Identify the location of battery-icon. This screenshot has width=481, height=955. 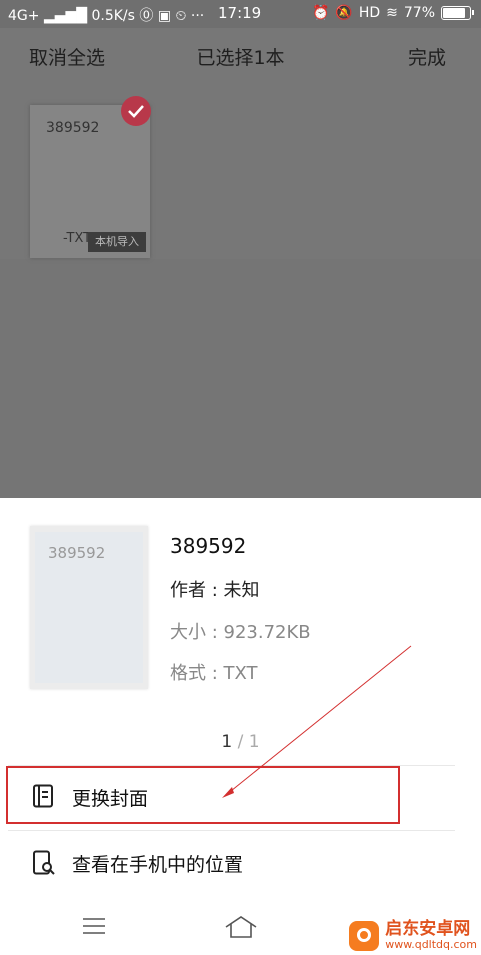
(457, 13).